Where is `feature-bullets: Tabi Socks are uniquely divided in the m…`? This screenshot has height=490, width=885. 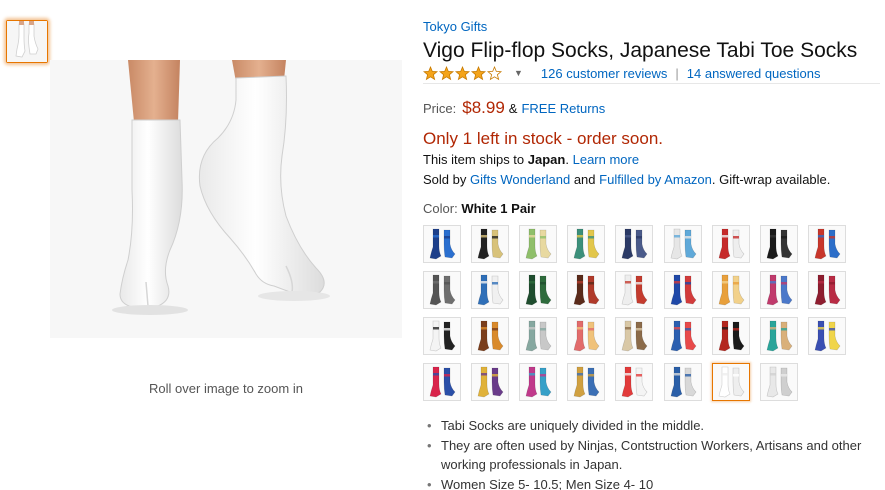
feature-bullets: Tabi Socks are uniquely divided in the m… is located at coordinates (654, 453).